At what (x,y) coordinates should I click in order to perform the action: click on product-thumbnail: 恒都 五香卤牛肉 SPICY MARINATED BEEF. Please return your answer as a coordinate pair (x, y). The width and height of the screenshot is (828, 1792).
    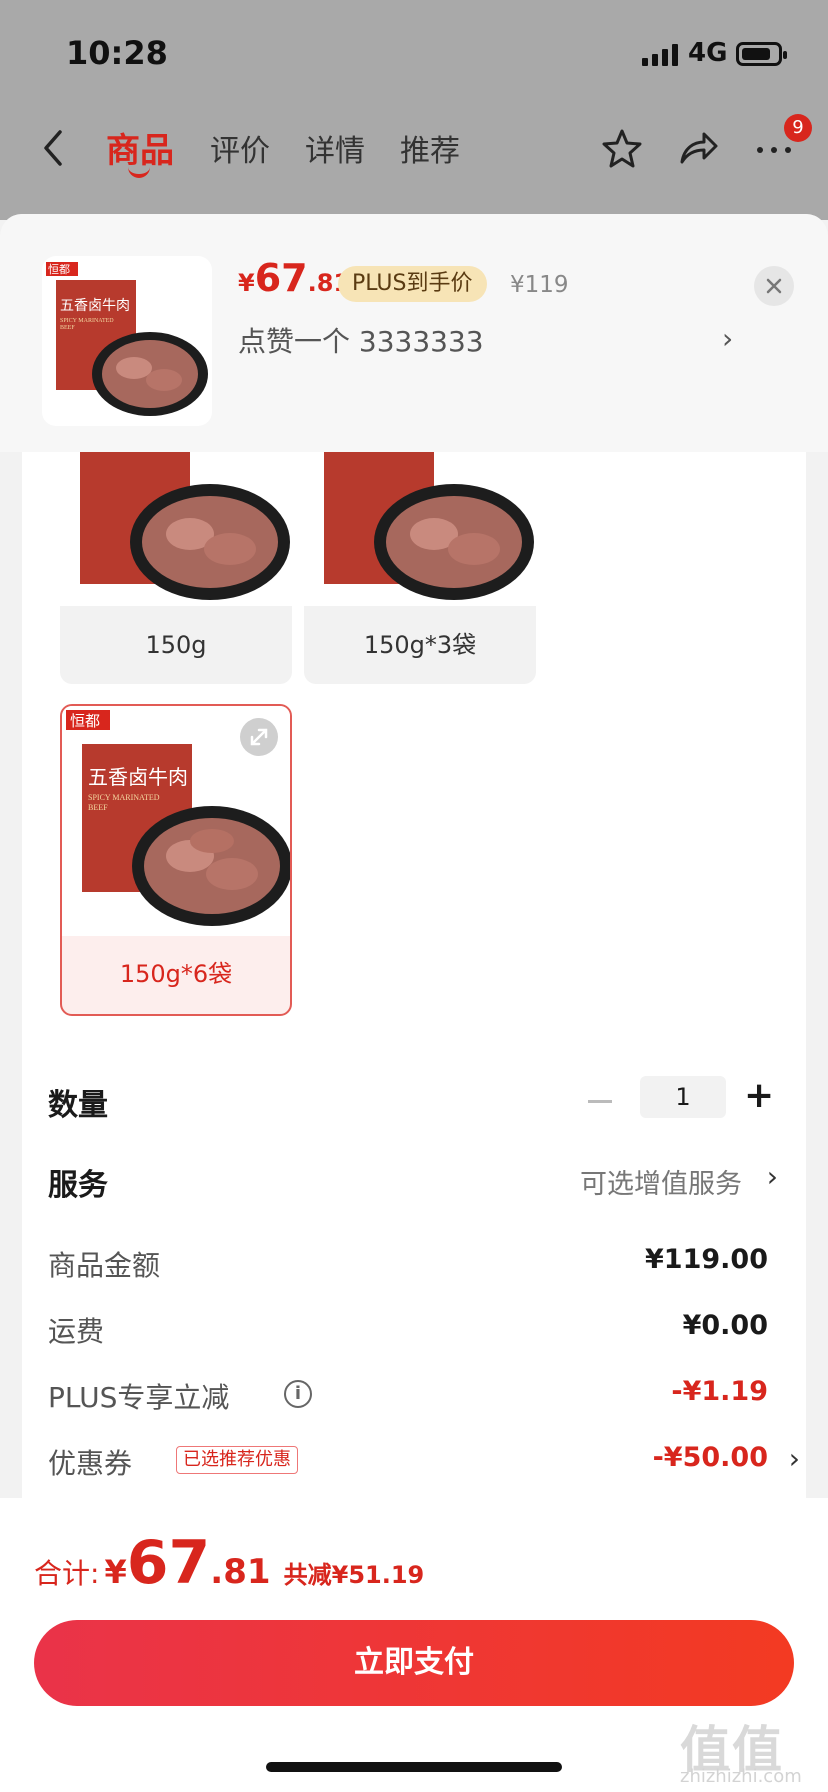
    Looking at the image, I should click on (127, 341).